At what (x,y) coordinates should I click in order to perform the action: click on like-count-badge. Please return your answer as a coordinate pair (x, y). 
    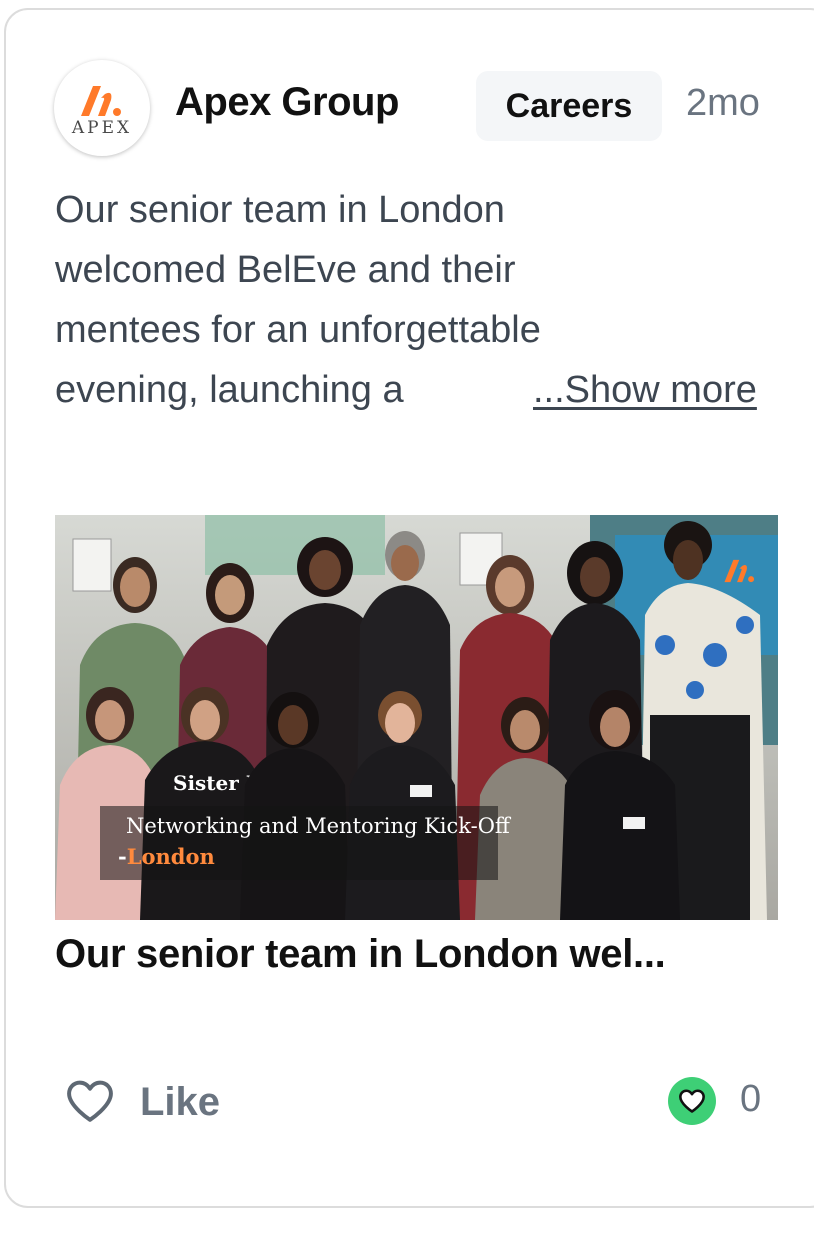
    Looking at the image, I should click on (692, 1101).